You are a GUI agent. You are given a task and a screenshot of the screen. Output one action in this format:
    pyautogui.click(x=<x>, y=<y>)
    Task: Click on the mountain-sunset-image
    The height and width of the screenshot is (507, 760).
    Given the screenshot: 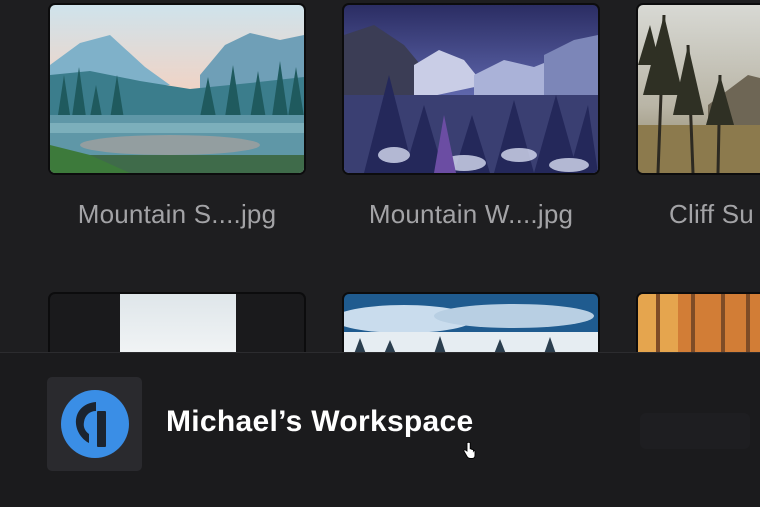 What is the action you would take?
    pyautogui.click(x=177, y=89)
    